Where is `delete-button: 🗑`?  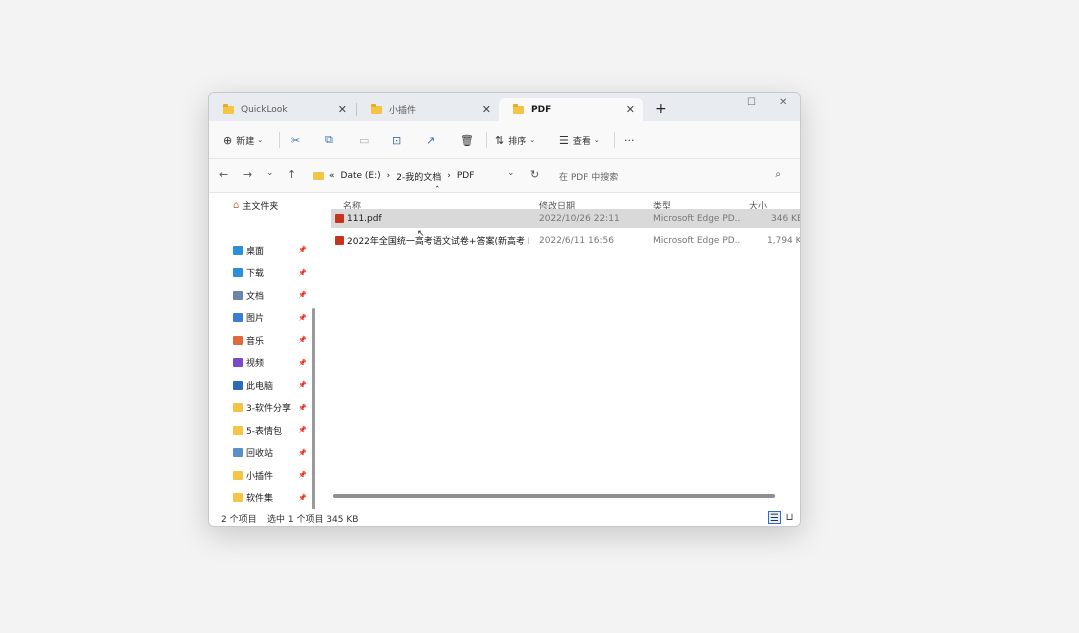 delete-button: 🗑 is located at coordinates (469, 140).